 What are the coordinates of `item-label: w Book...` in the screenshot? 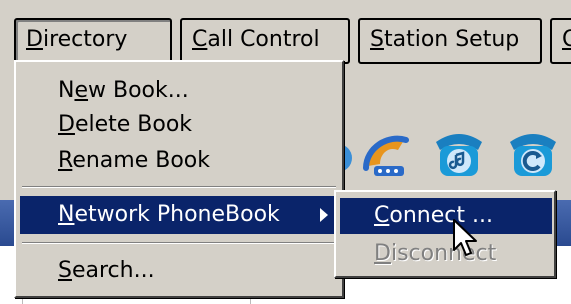 It's located at (138, 90).